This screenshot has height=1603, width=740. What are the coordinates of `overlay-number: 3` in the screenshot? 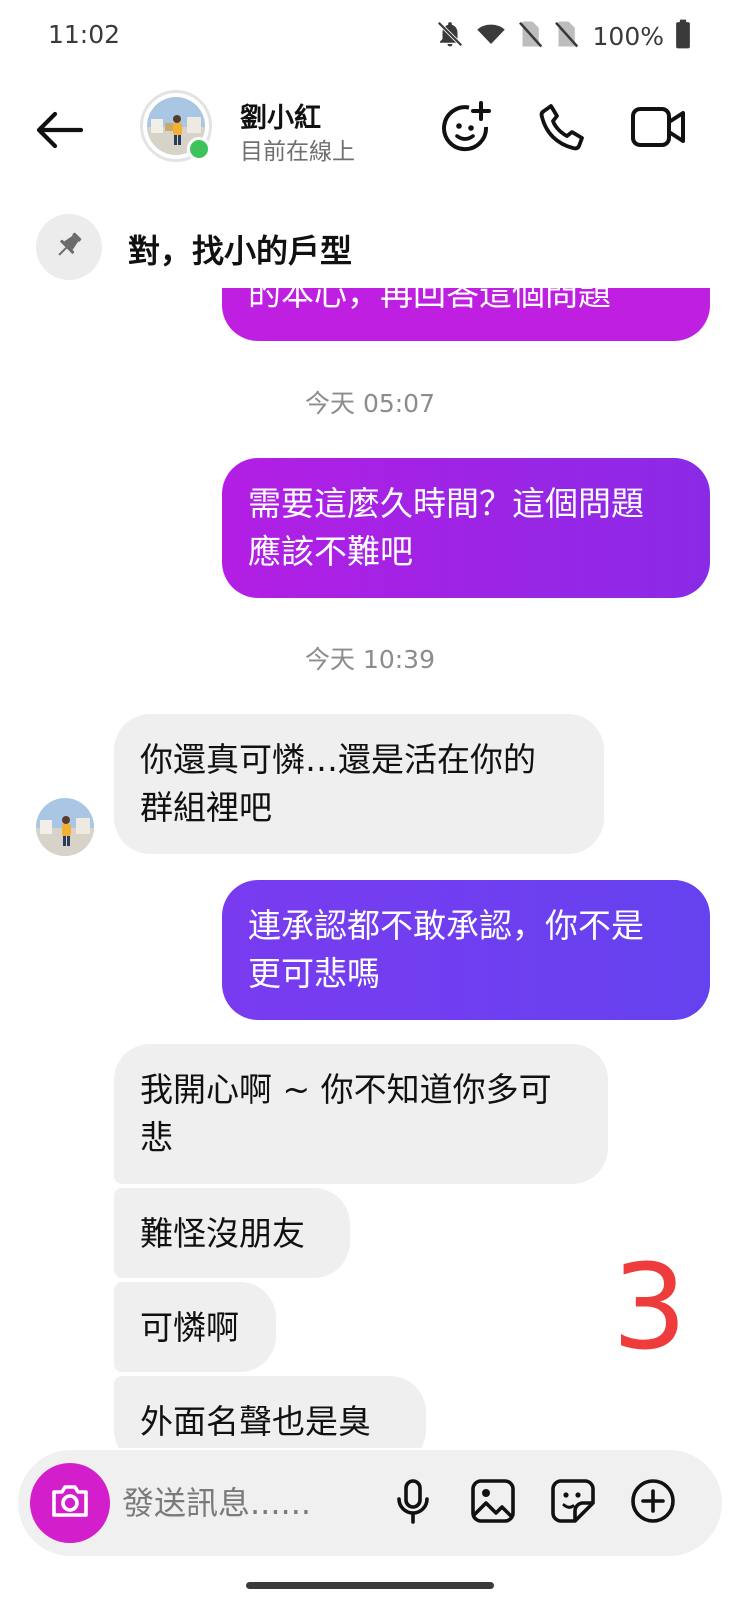 It's located at (650, 1307).